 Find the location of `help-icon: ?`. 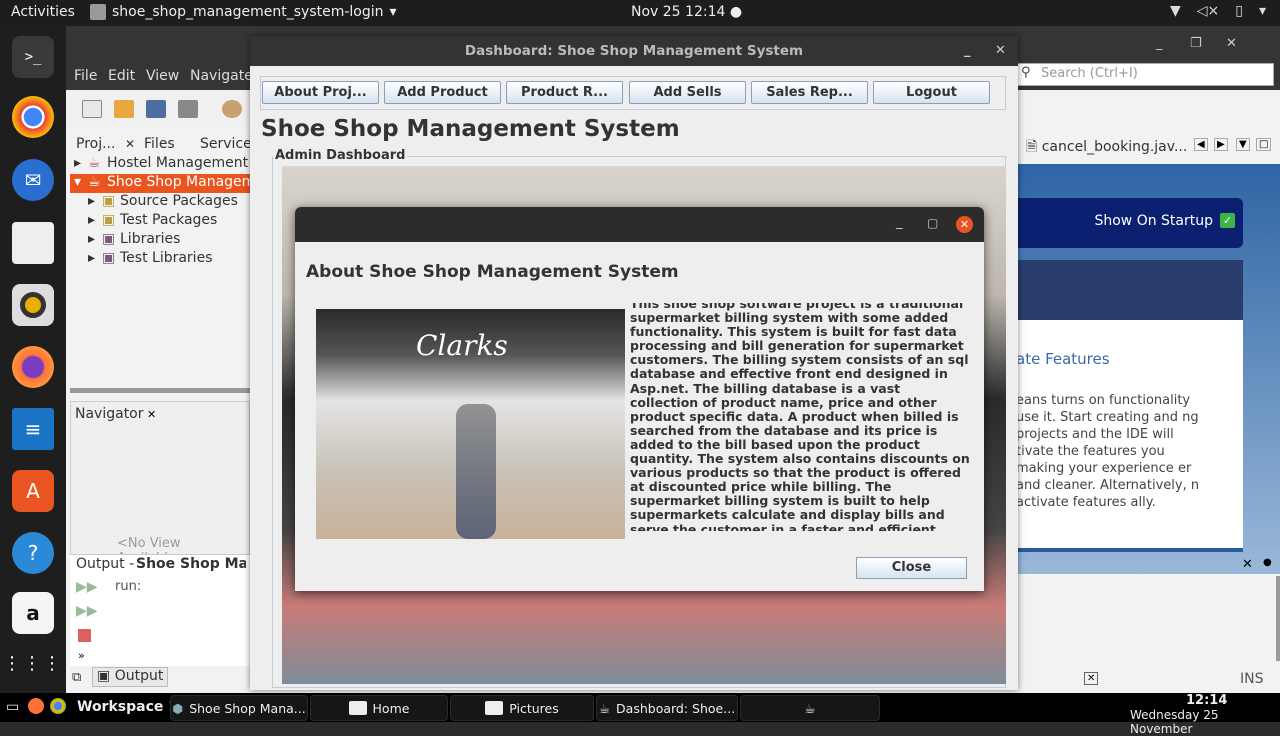

help-icon: ? is located at coordinates (33, 553).